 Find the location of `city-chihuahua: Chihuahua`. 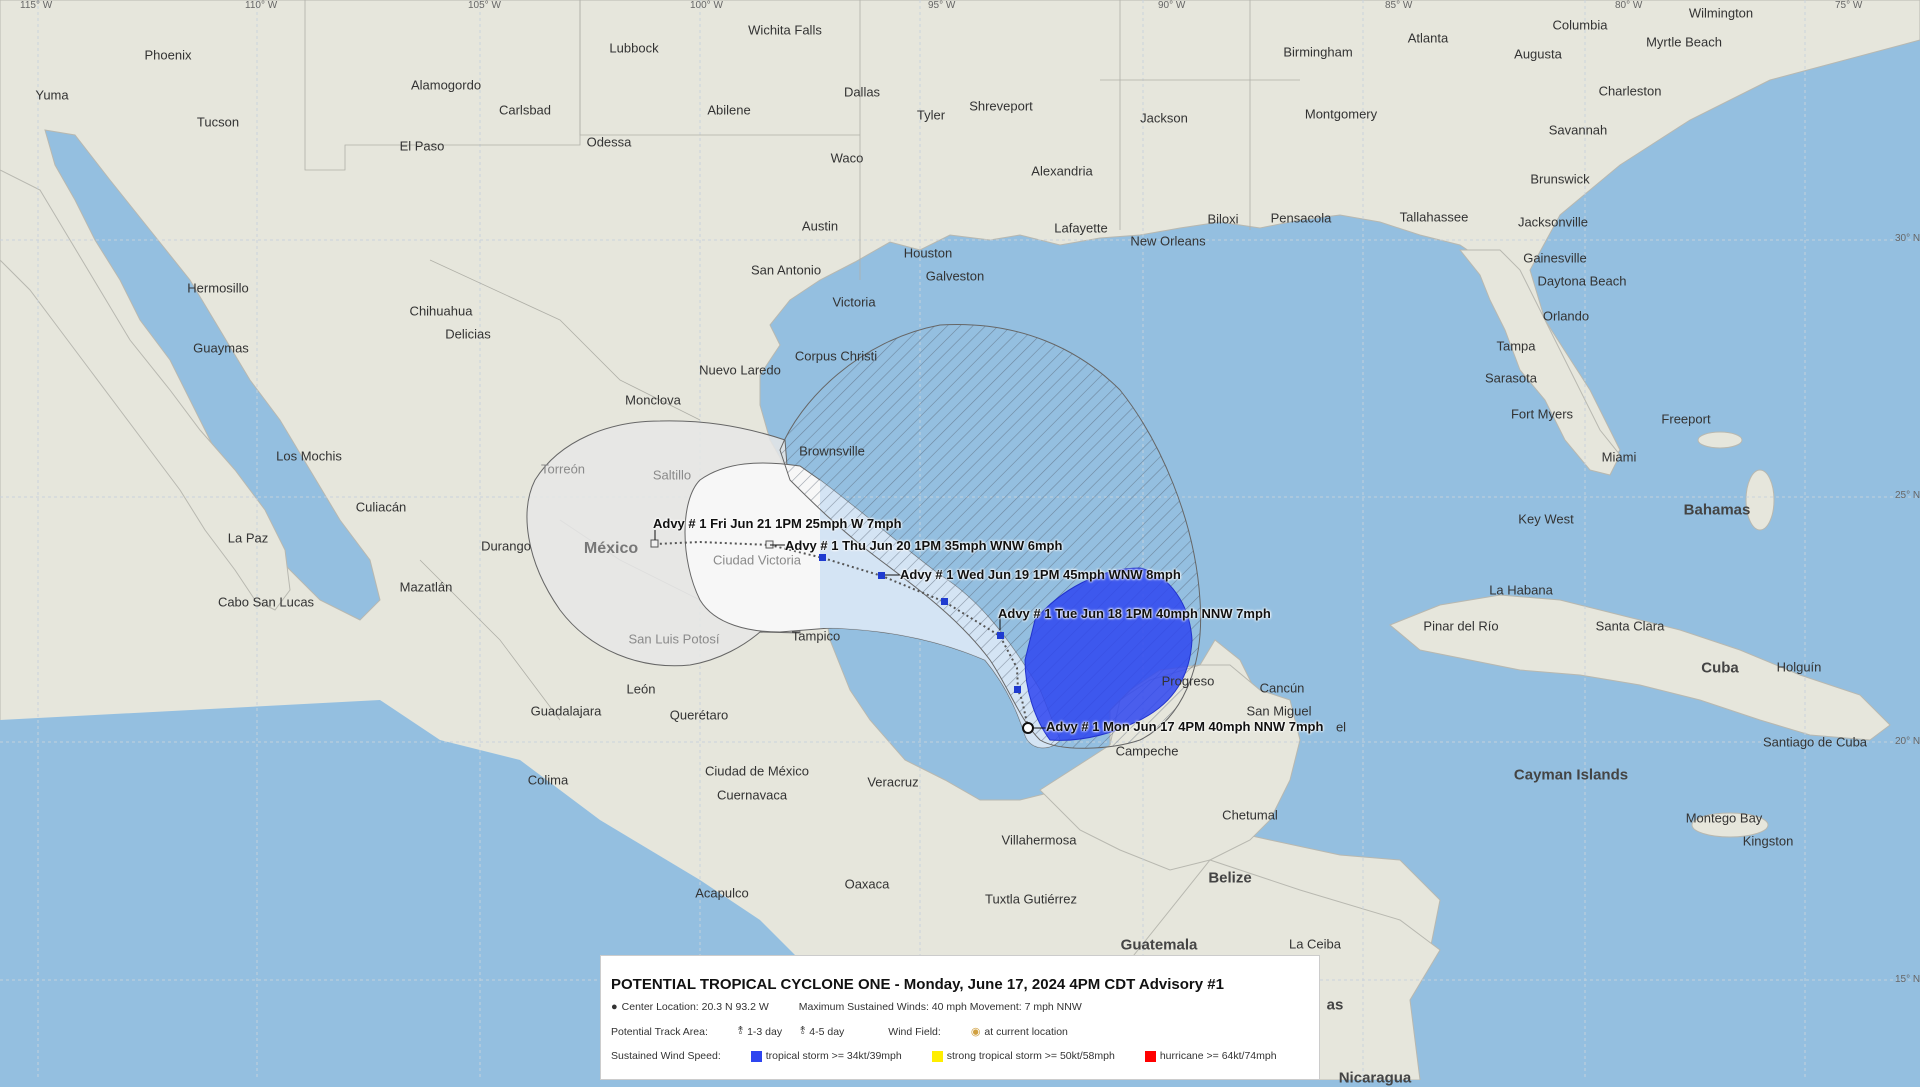

city-chihuahua: Chihuahua is located at coordinates (441, 311).